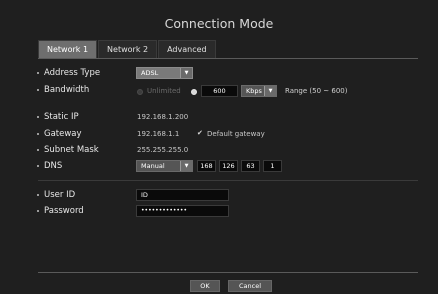 This screenshot has width=438, height=294. Describe the element at coordinates (187, 49) in the screenshot. I see `tab-advanced: Advanced` at that location.